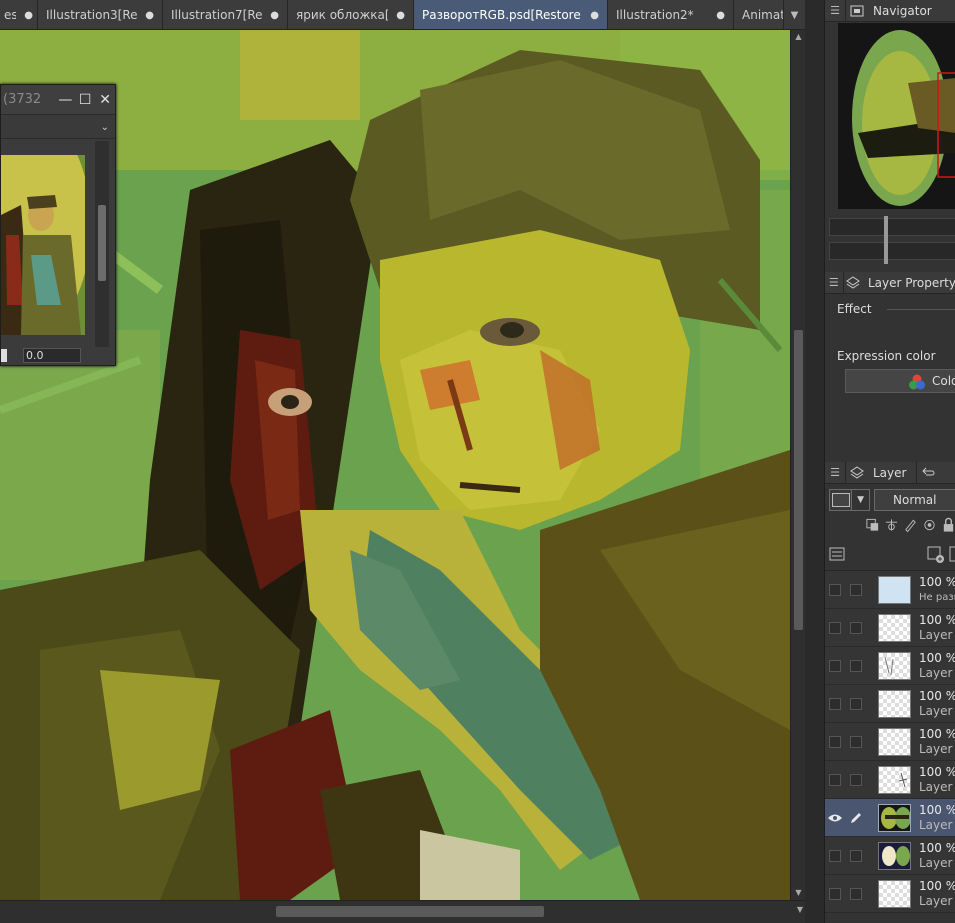  Describe the element at coordinates (948, 525) in the screenshot. I see `lock-icon` at that location.